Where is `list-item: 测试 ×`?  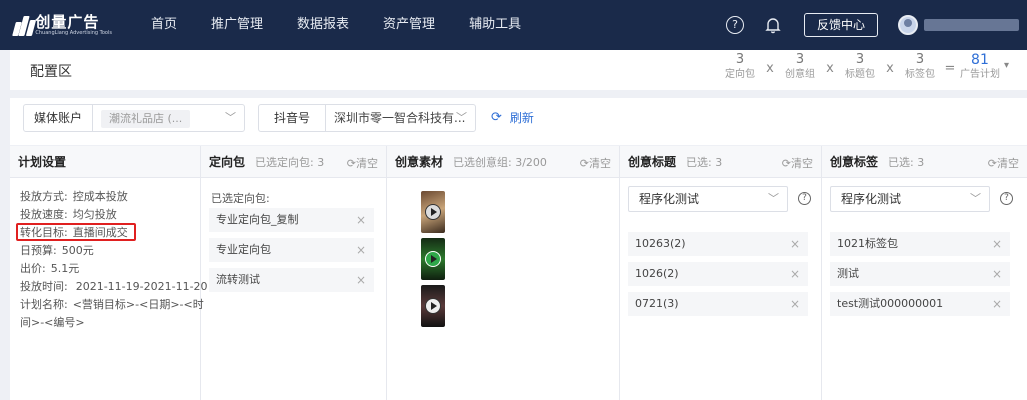 list-item: 测试 × is located at coordinates (920, 274).